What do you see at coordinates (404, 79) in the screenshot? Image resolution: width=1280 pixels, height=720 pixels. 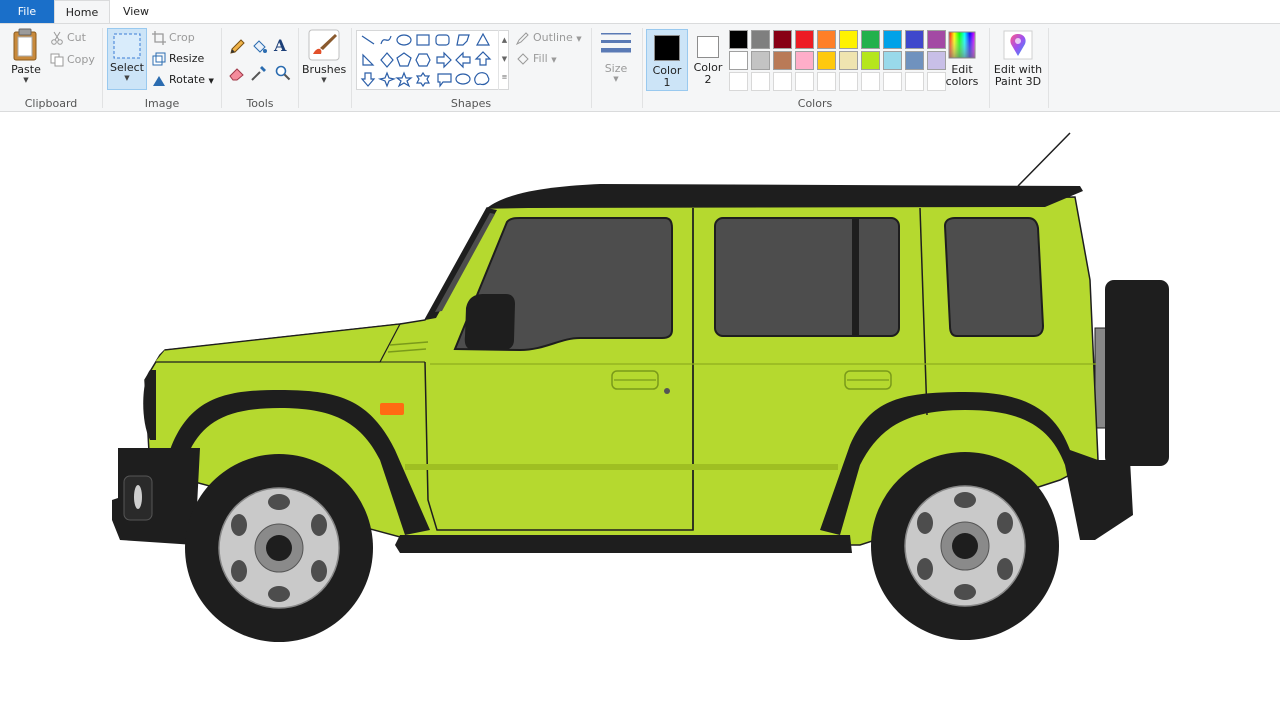 I see `five-point-star-shape-icon` at bounding box center [404, 79].